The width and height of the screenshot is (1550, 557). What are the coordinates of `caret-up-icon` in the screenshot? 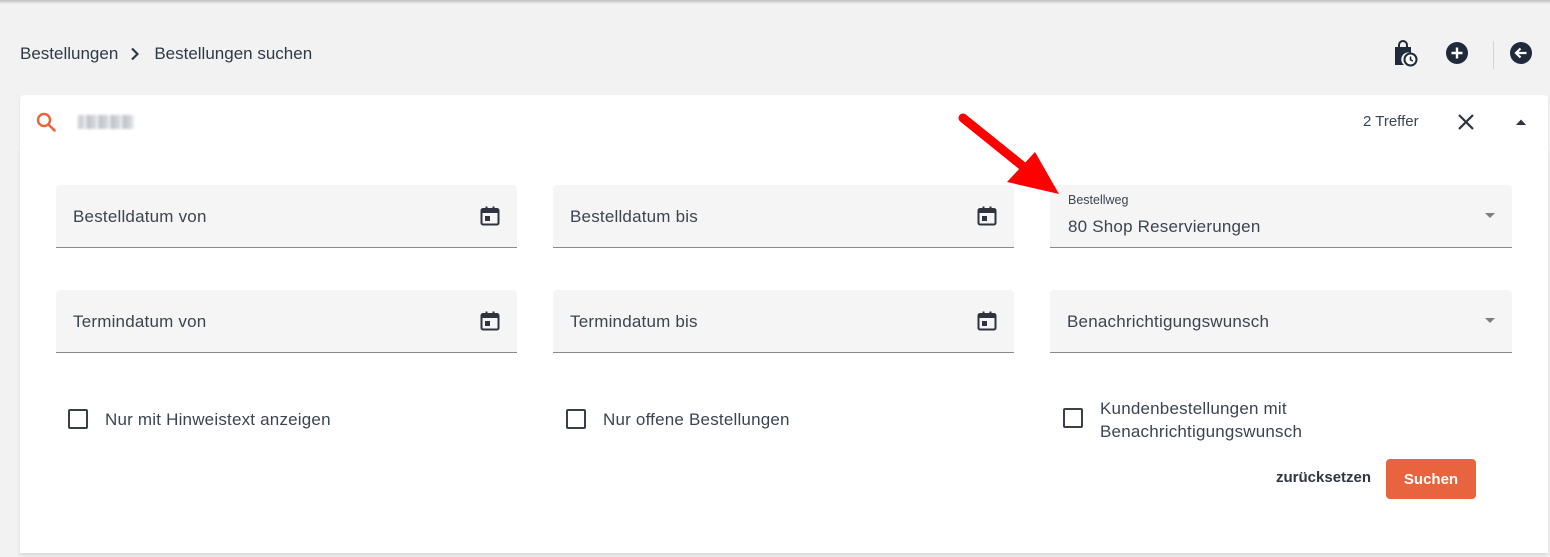 It's located at (1521, 122).